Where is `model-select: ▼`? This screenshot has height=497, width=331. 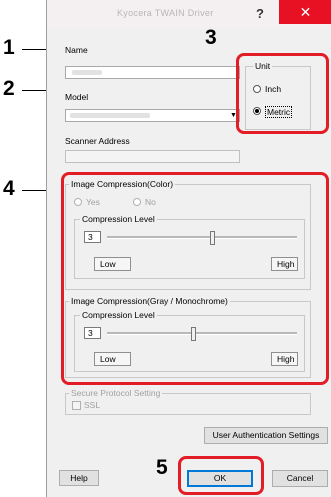 model-select: ▼ is located at coordinates (152, 115).